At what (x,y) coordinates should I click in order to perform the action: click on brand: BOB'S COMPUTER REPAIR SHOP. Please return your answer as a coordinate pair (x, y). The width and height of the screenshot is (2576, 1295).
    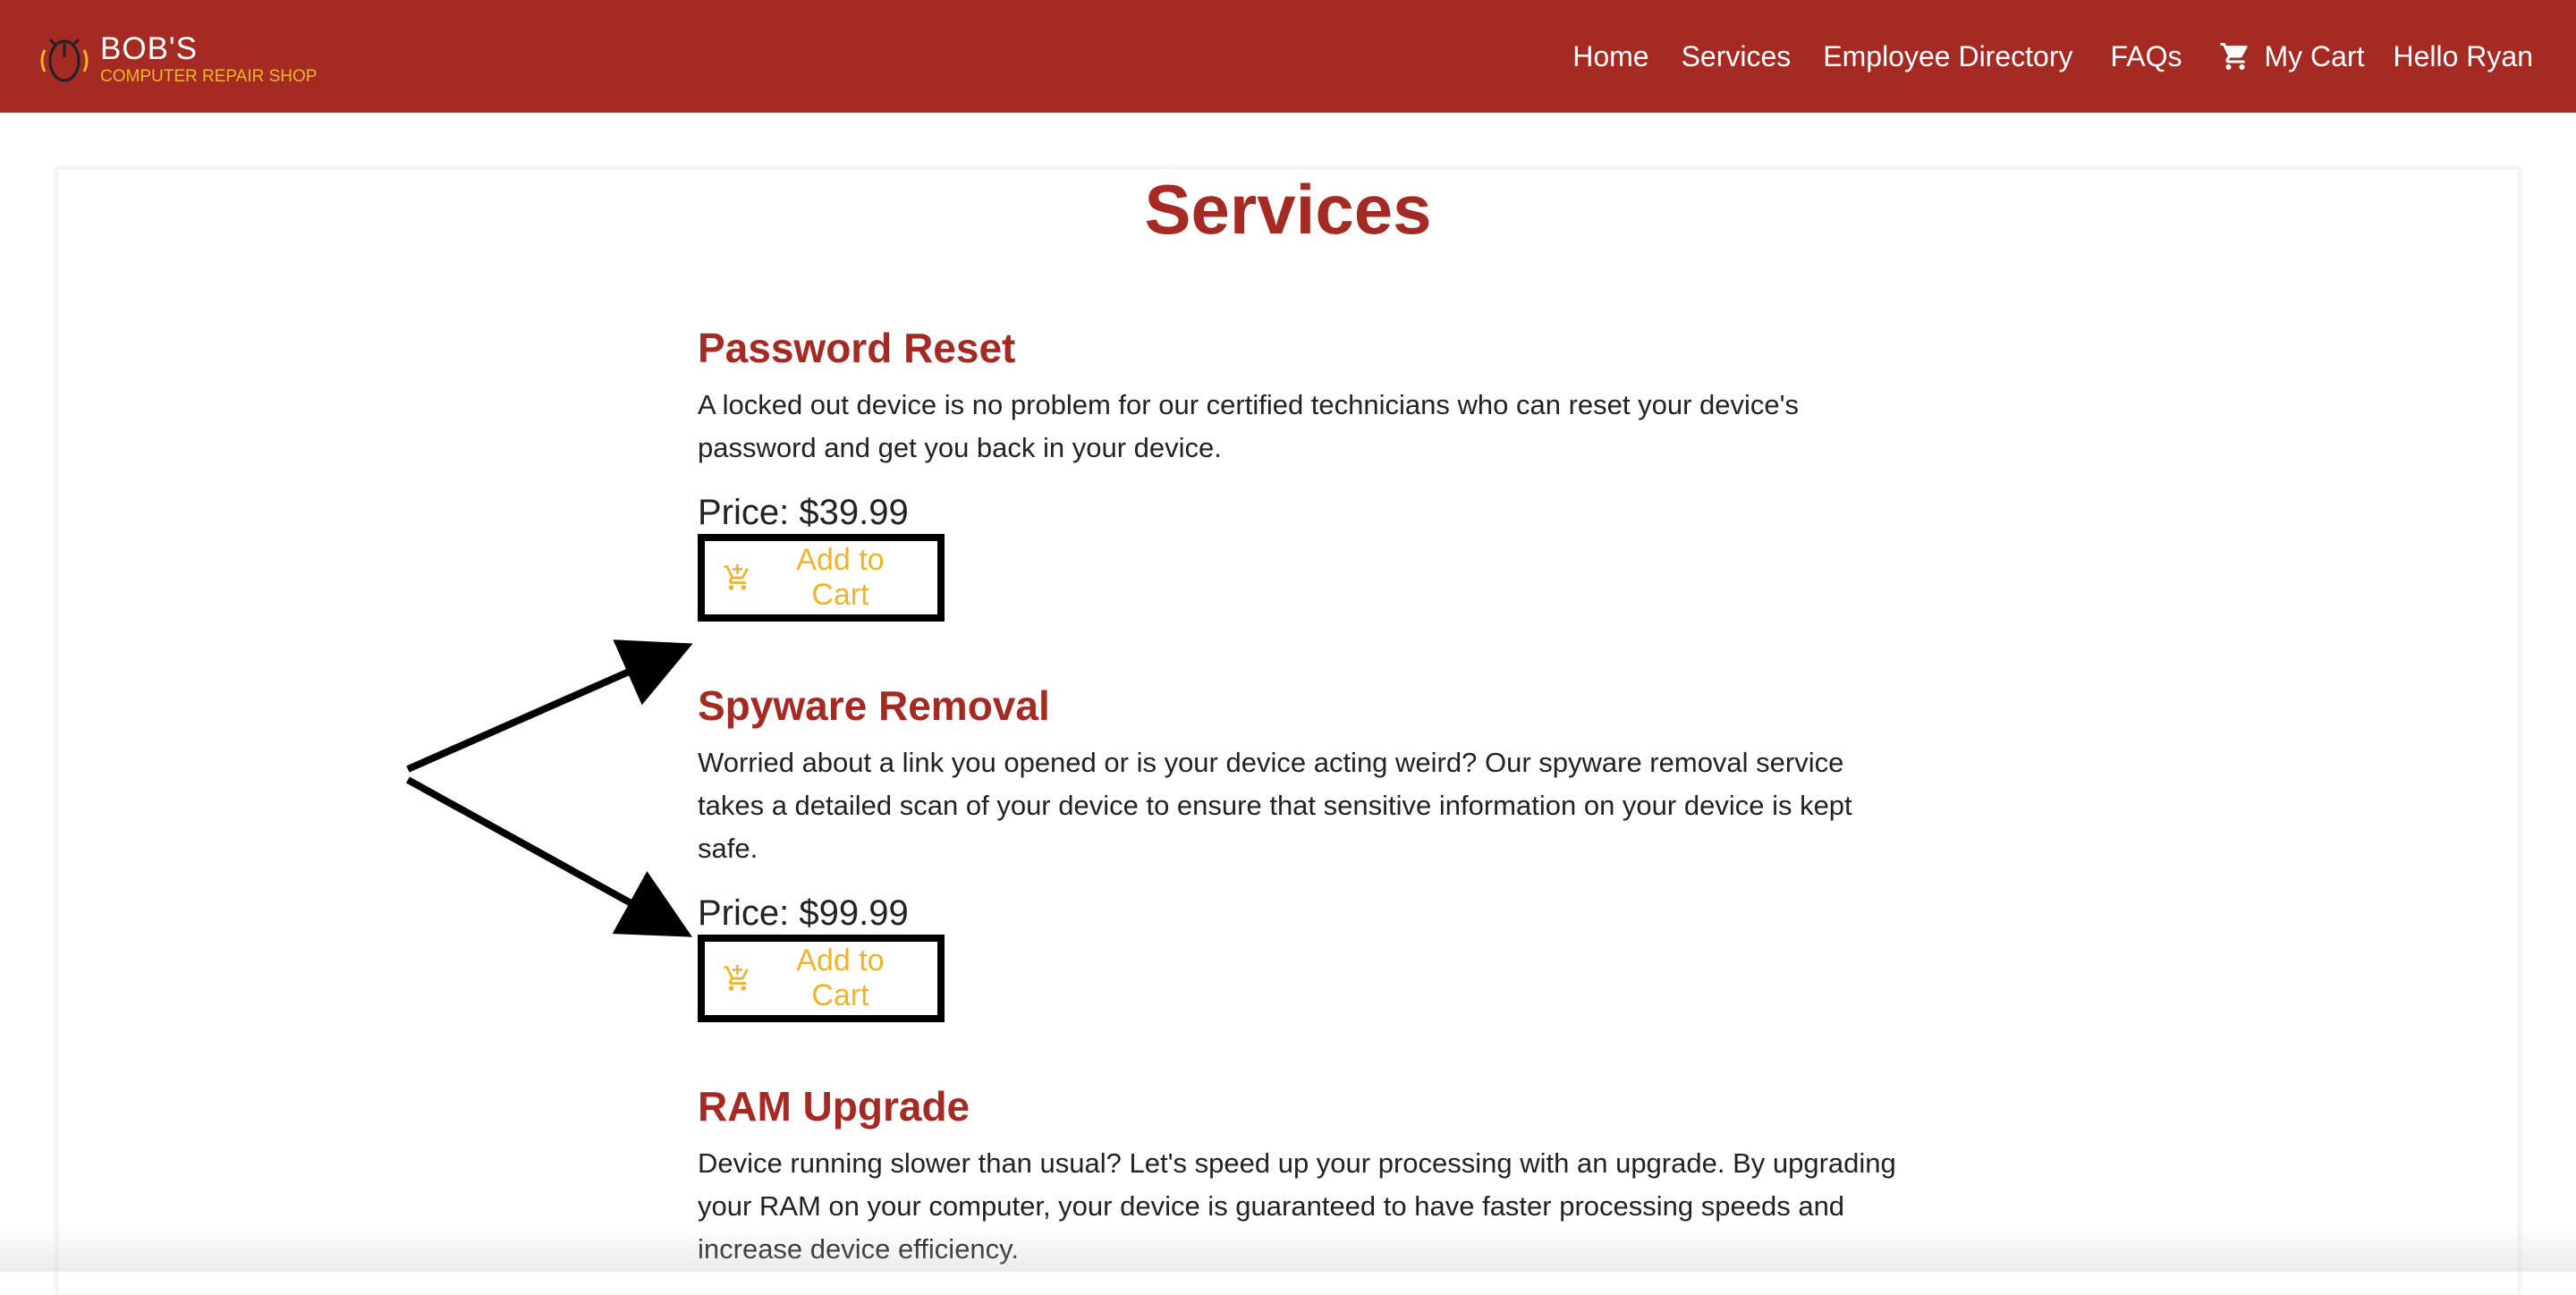
    Looking at the image, I should click on (176, 59).